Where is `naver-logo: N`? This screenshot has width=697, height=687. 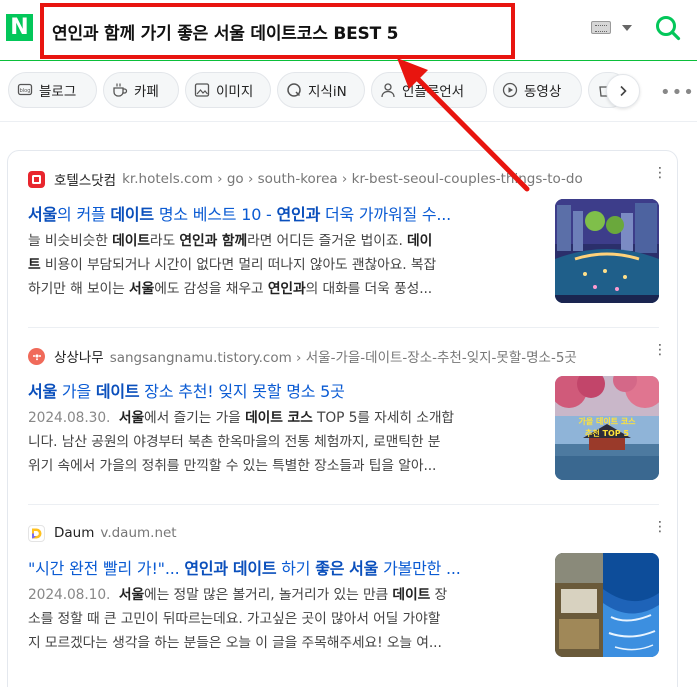
naver-logo: N is located at coordinates (19, 27).